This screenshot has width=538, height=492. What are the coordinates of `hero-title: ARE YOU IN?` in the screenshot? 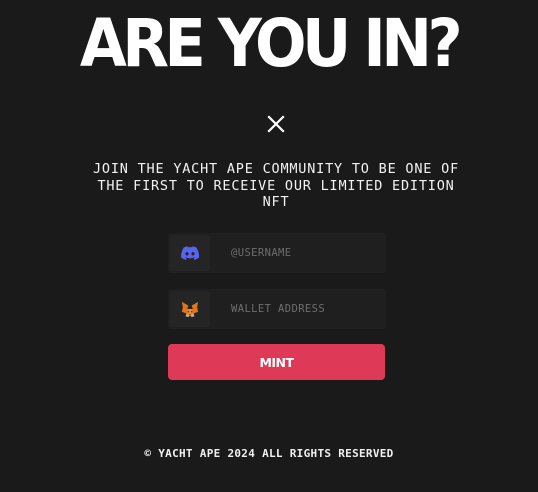 It's located at (271, 43).